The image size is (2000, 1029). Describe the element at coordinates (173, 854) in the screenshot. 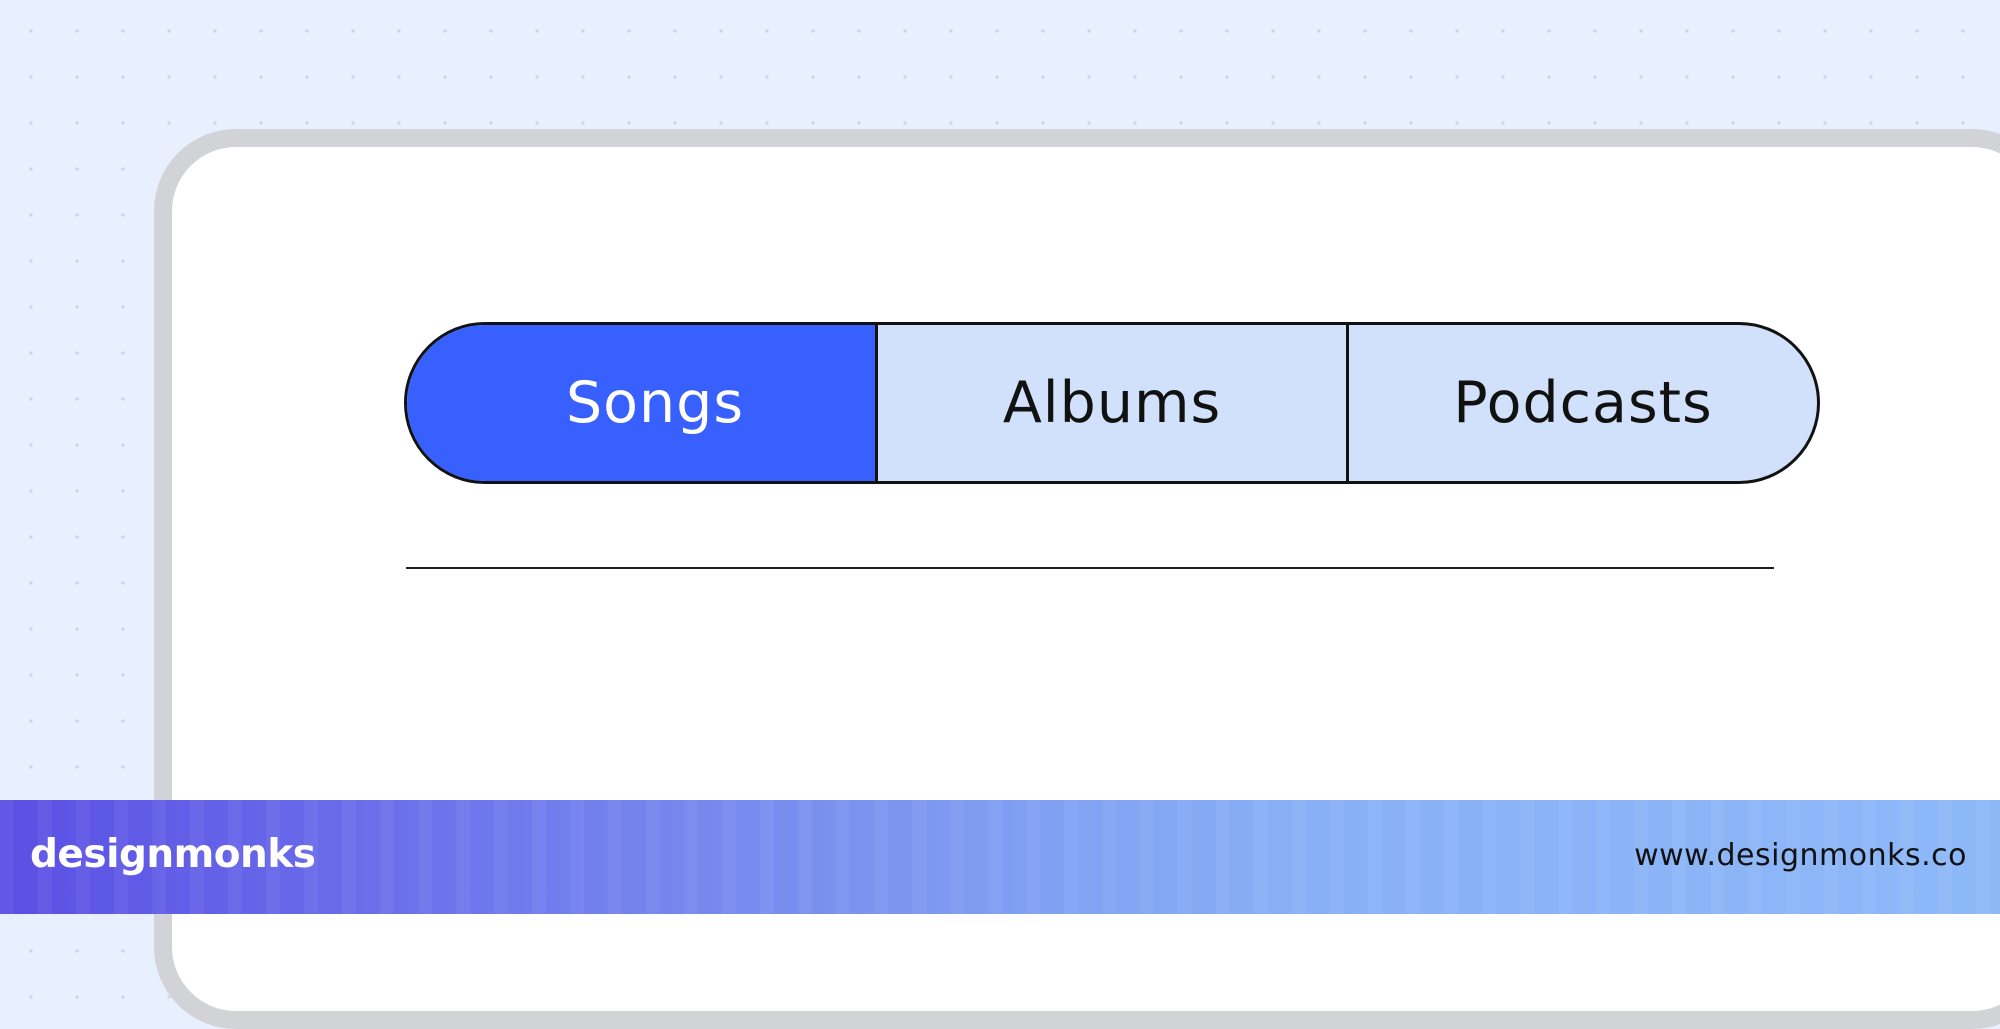

I see `brand-logo: designmonks` at that location.